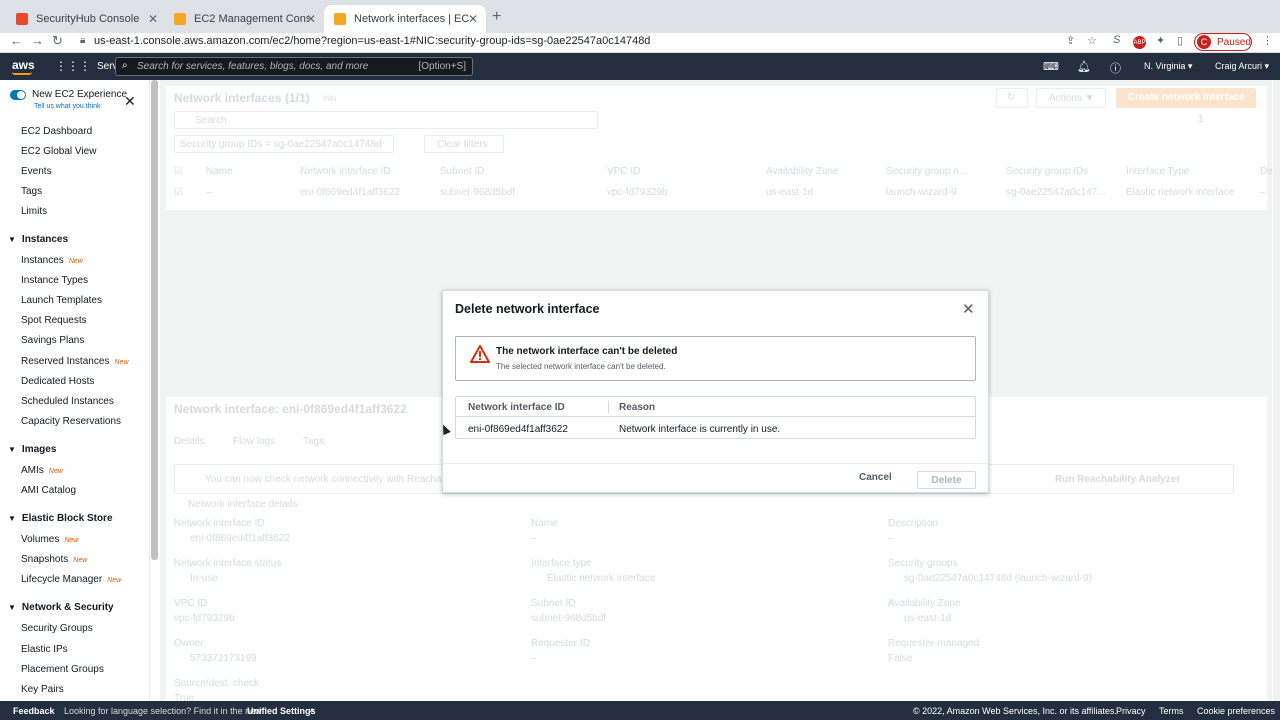 The height and width of the screenshot is (720, 1280). I want to click on cookie-preferences-link: Cookie preferences, so click(1236, 711).